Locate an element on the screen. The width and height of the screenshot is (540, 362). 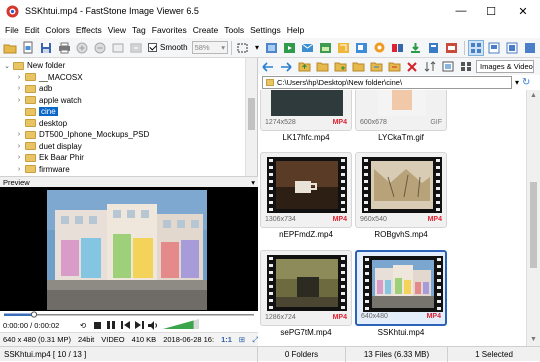
grid-view-icon is located at coordinates (466, 67).